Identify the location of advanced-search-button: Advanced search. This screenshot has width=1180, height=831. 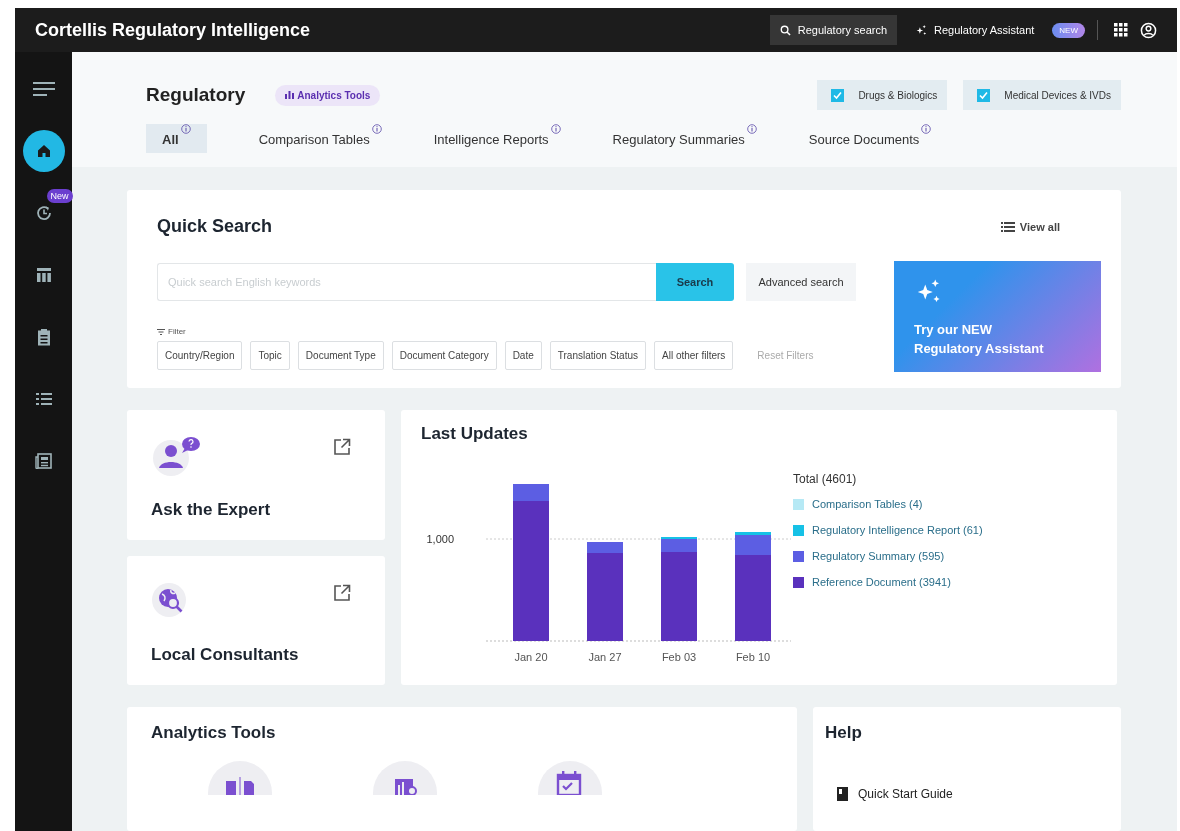
(801, 282).